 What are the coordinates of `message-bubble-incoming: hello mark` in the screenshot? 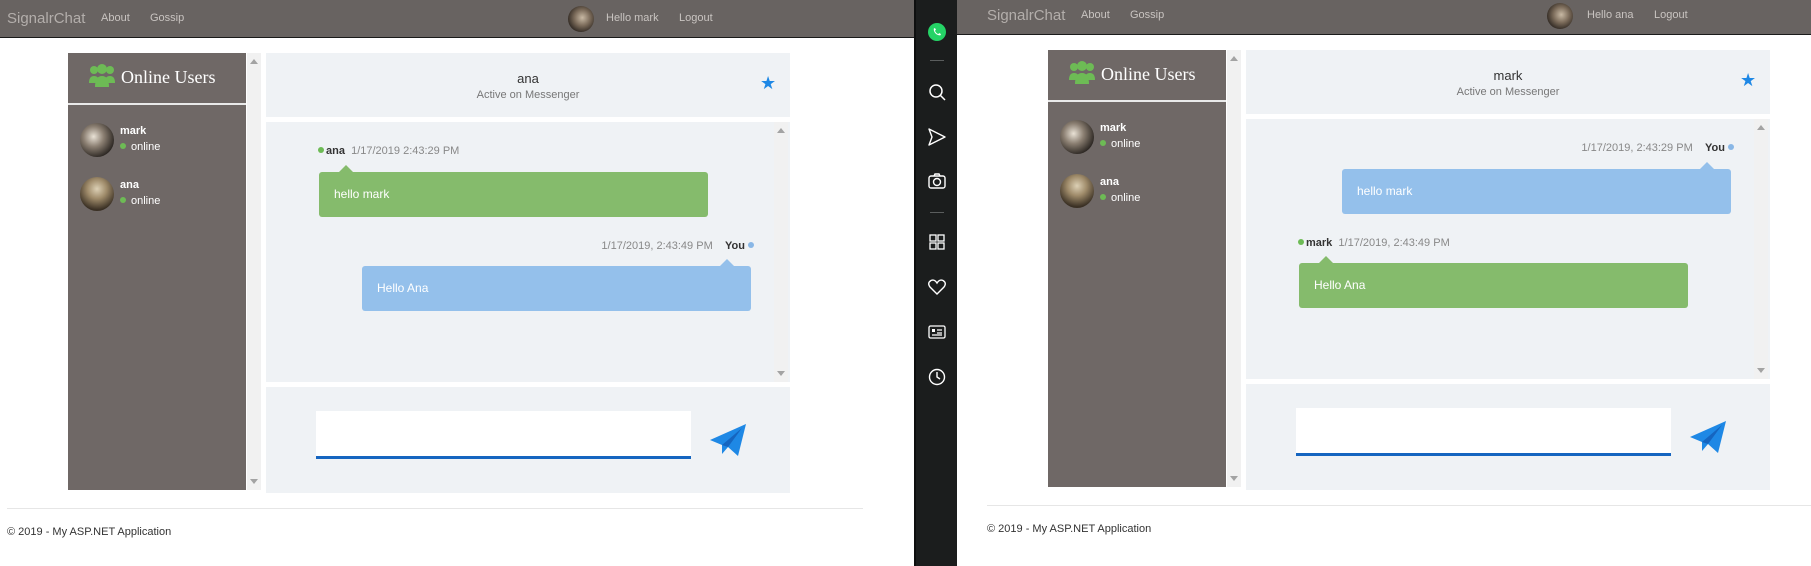 It's located at (513, 191).